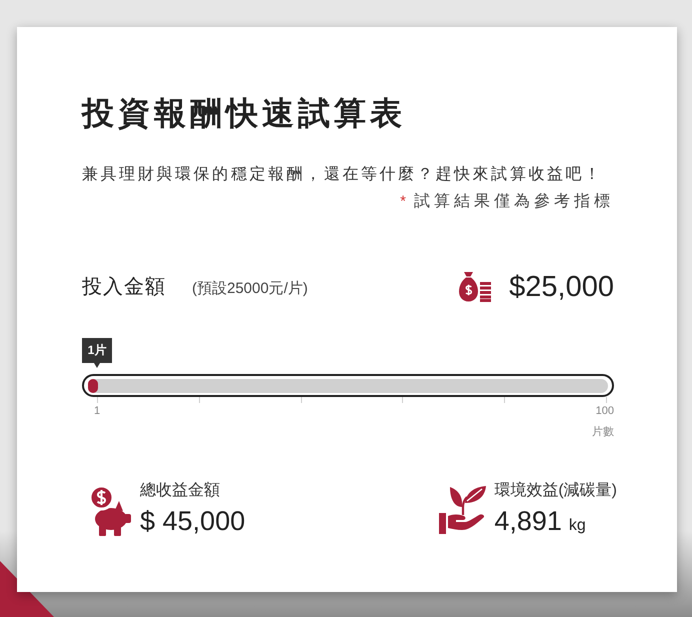  Describe the element at coordinates (193, 521) in the screenshot. I see `result-value: $ 45,000` at that location.